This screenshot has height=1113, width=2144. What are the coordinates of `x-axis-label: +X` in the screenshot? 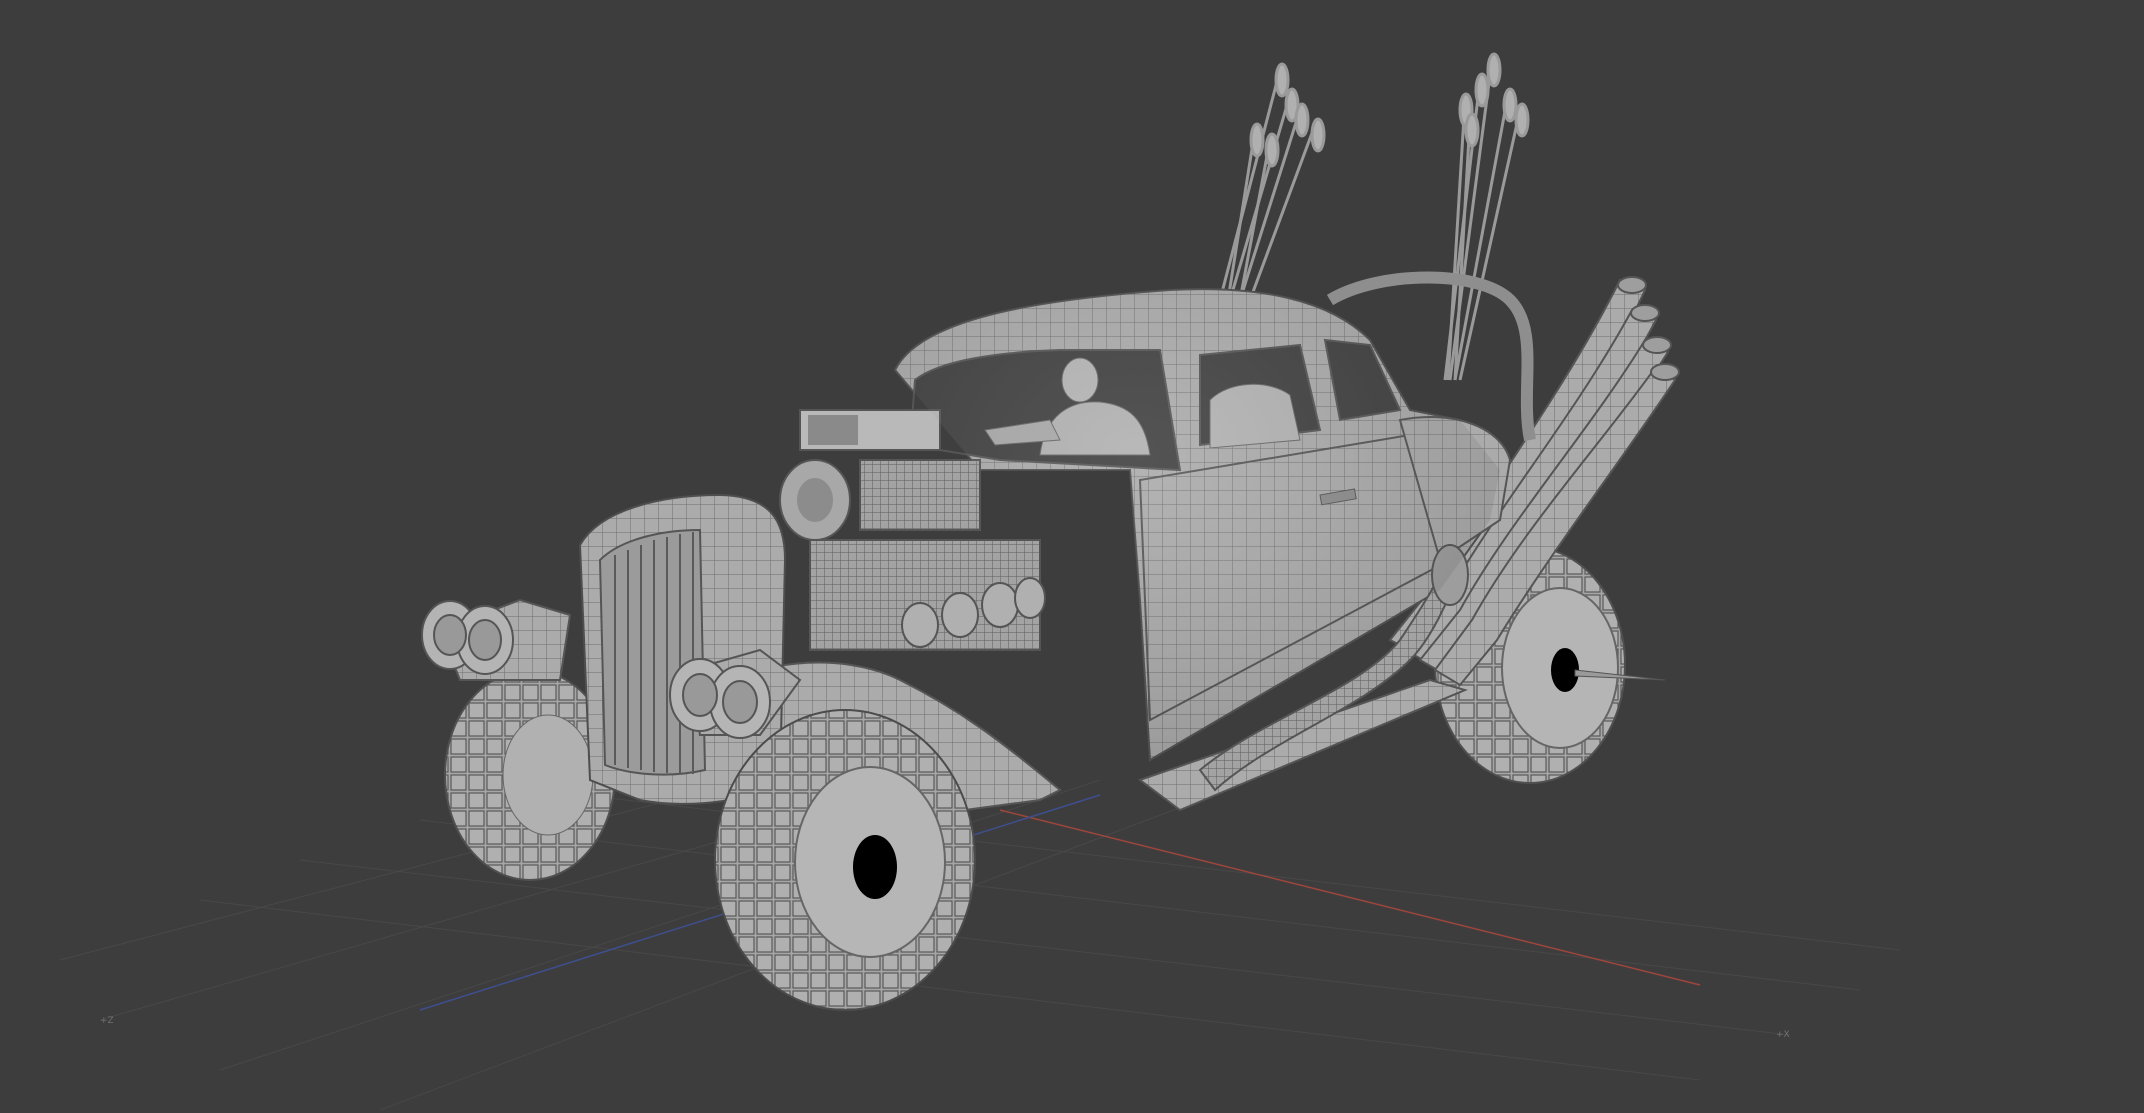 It's located at (1783, 1035).